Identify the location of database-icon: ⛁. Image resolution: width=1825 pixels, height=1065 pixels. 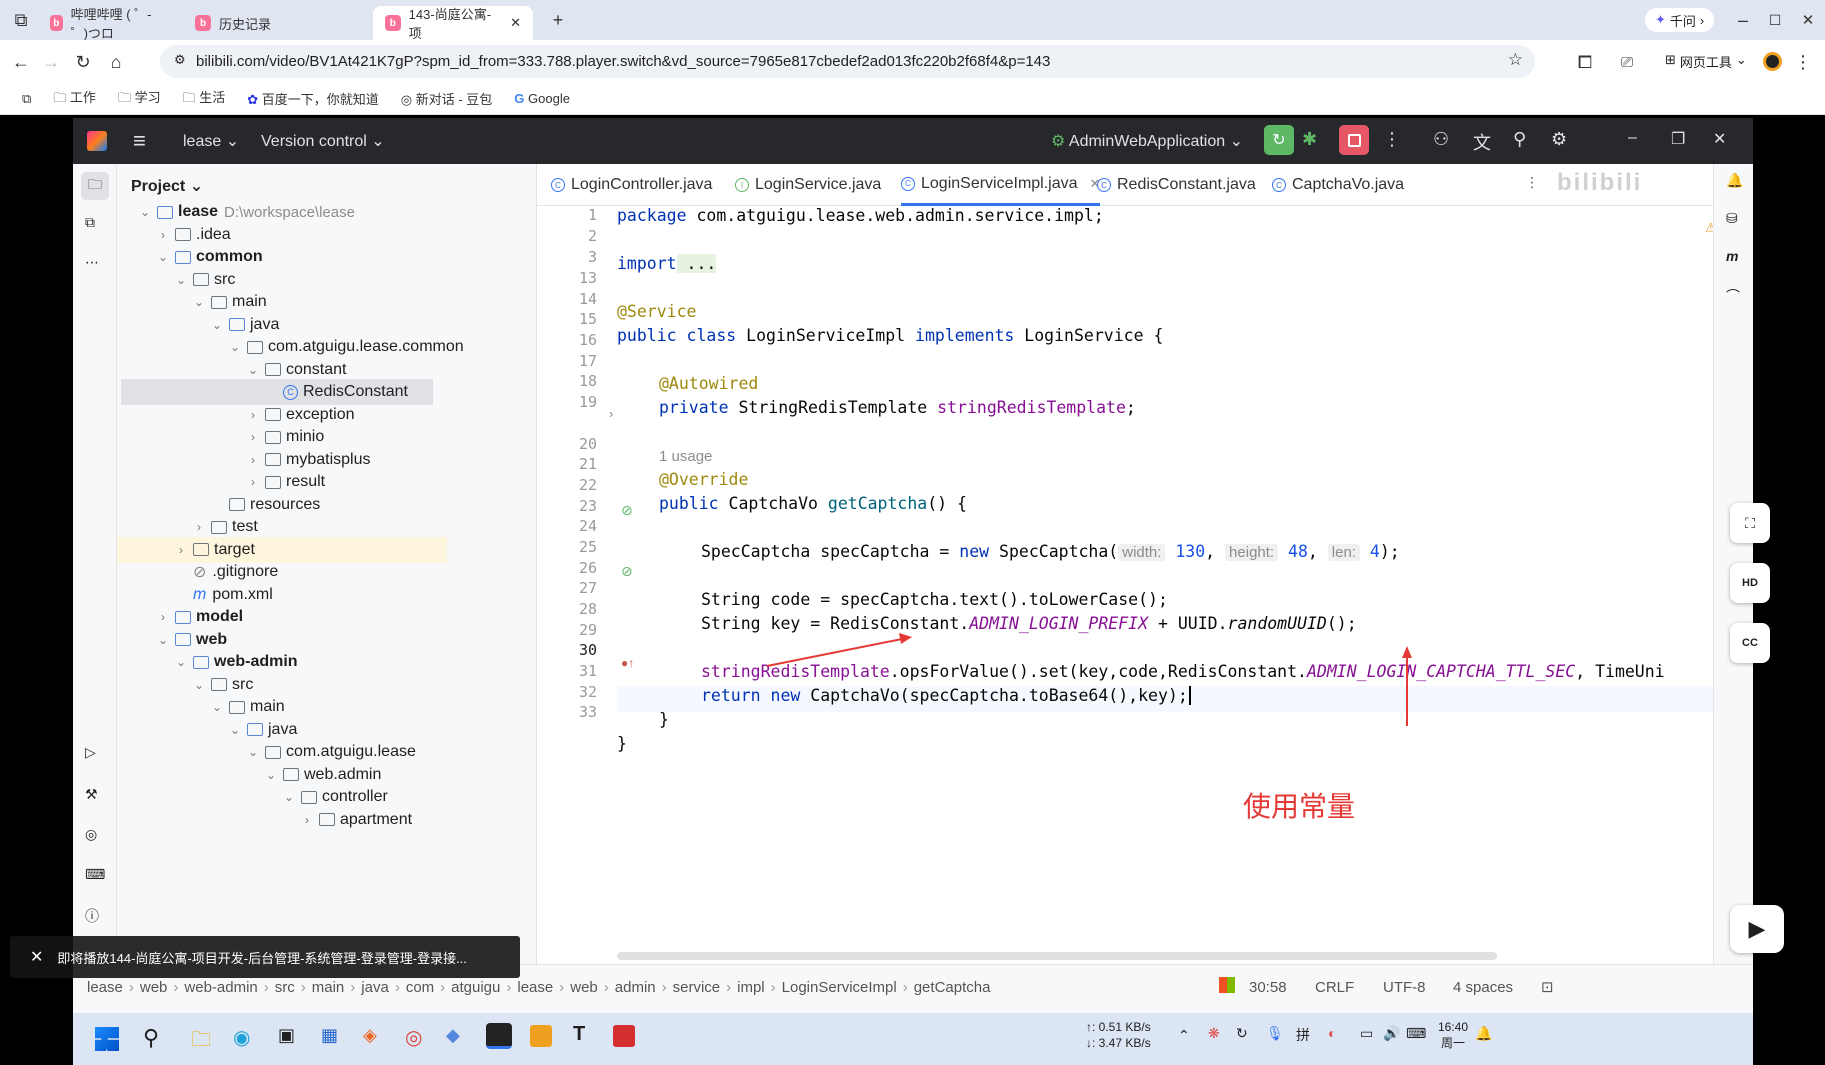
(1732, 218).